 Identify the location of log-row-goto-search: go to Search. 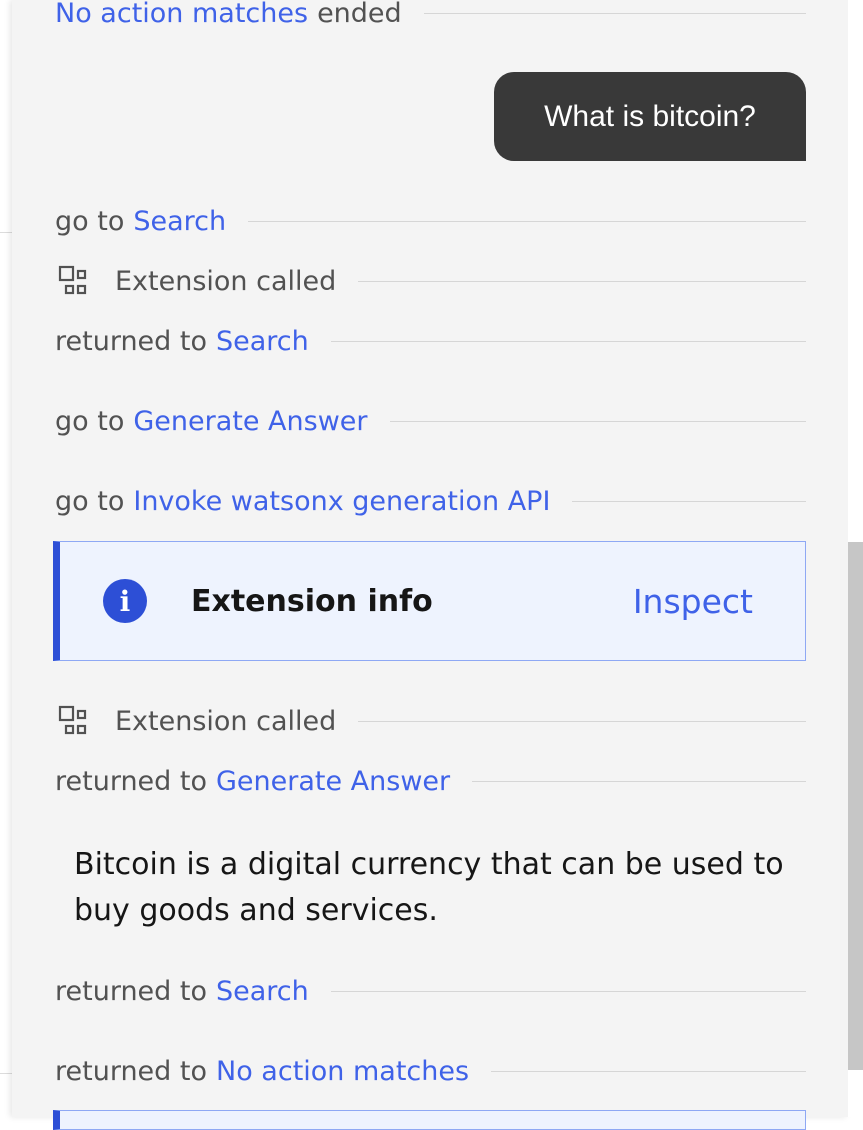
(430, 221).